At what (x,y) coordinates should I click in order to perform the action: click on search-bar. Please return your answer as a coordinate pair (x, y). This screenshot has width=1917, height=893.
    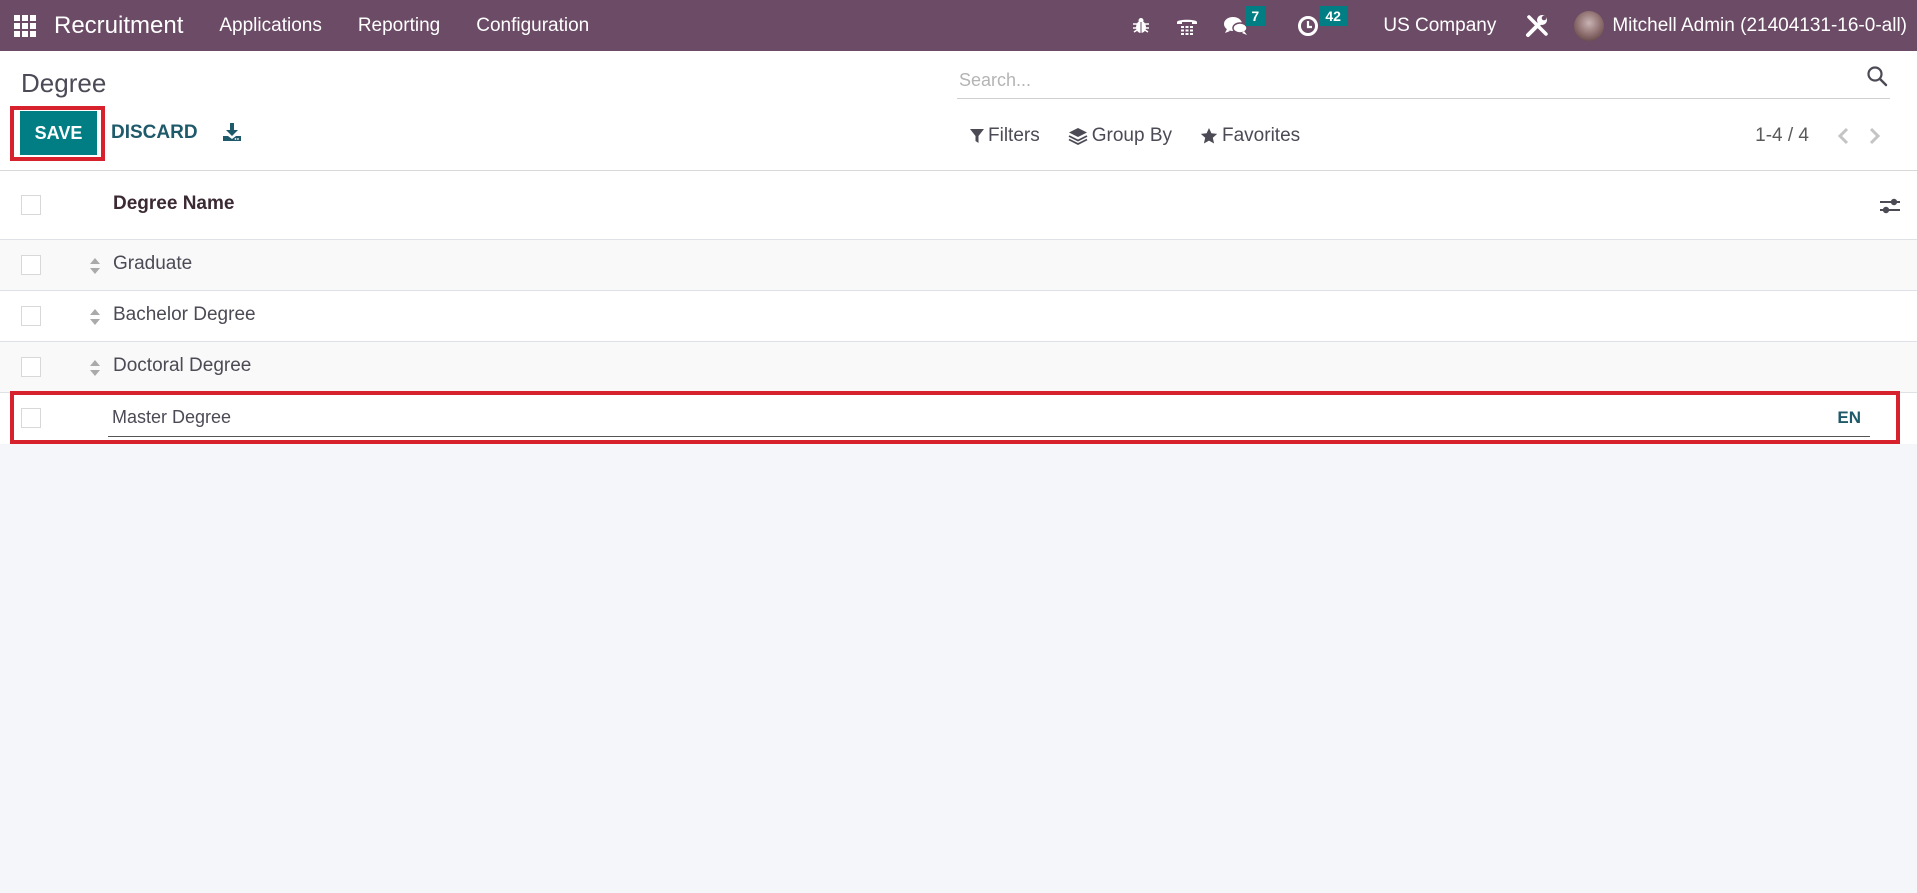
    Looking at the image, I should click on (1423, 80).